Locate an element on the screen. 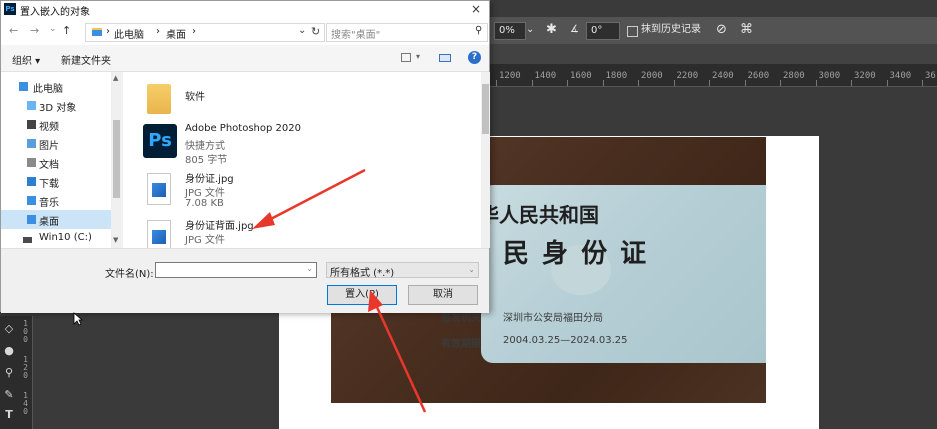 The width and height of the screenshot is (937, 429). ruler-tick-label: 36 is located at coordinates (930, 76).